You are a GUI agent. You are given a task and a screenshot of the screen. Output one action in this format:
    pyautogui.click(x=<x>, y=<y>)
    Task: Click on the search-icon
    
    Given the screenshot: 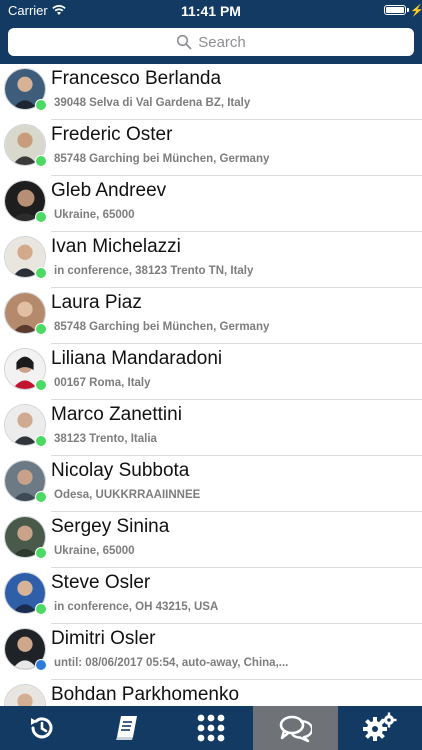 What is the action you would take?
    pyautogui.click(x=184, y=42)
    